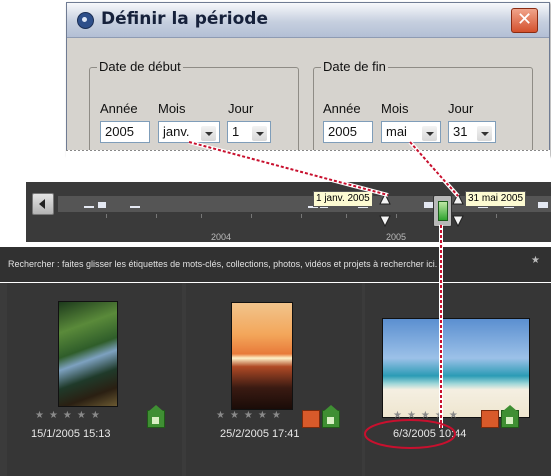 The width and height of the screenshot is (551, 476). I want to click on start-range-marker, so click(385, 198).